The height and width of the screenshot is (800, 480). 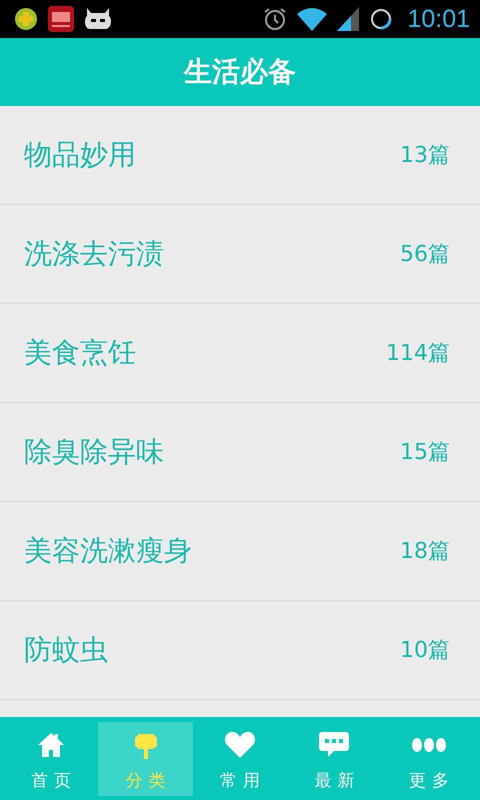 I want to click on page-title: 生活必备, so click(x=240, y=72).